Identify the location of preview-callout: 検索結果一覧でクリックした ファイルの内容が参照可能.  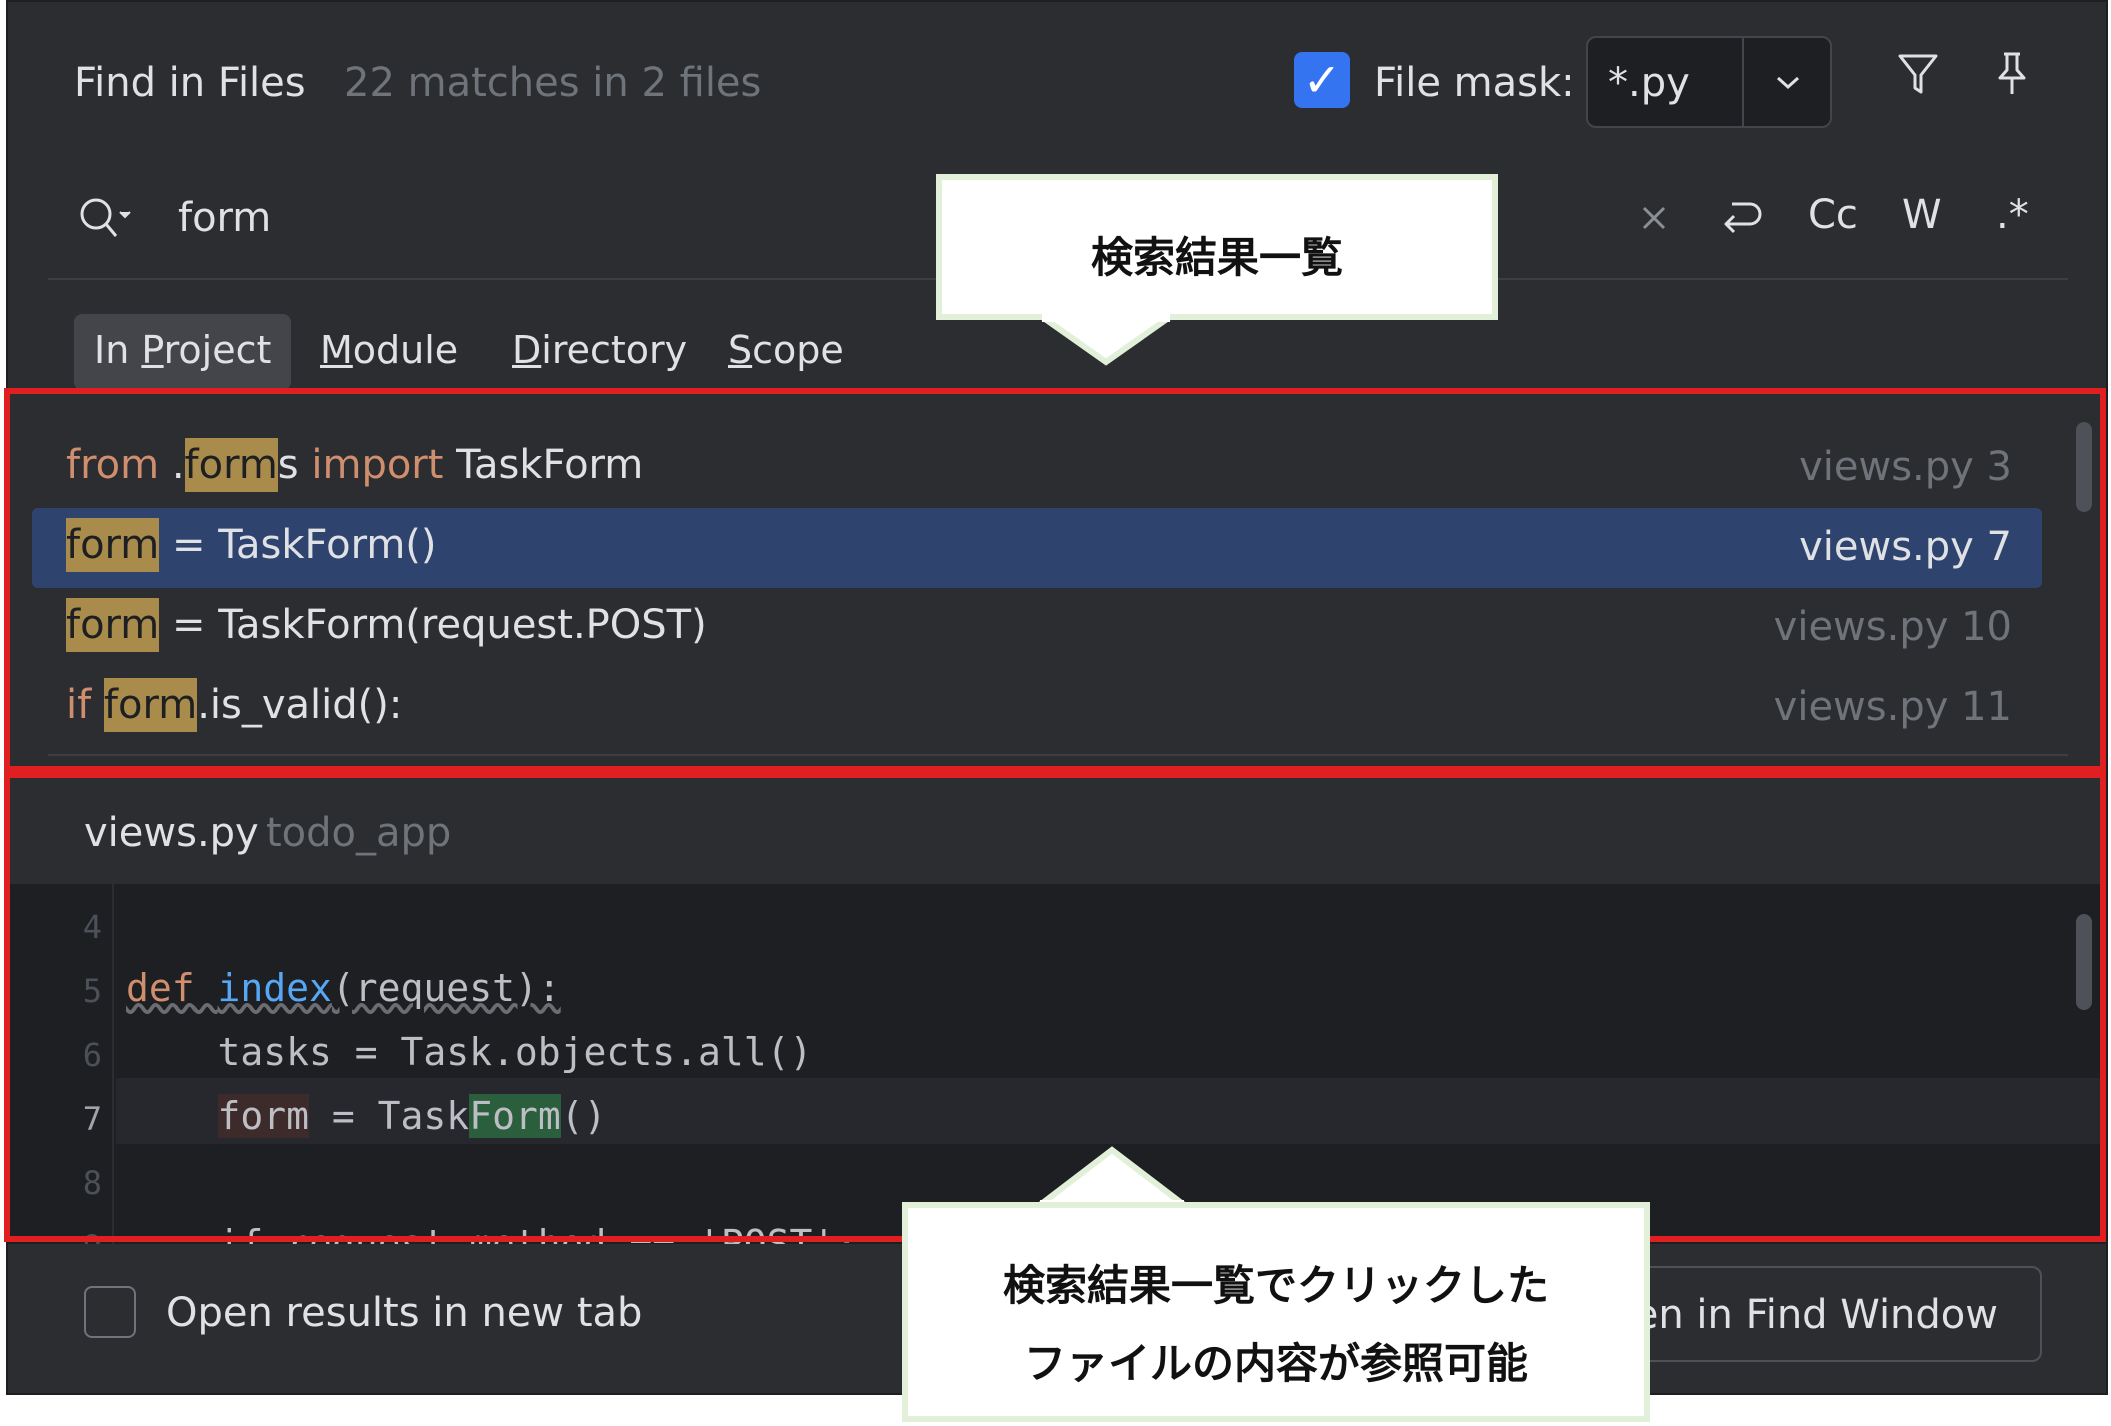
(1276, 1312).